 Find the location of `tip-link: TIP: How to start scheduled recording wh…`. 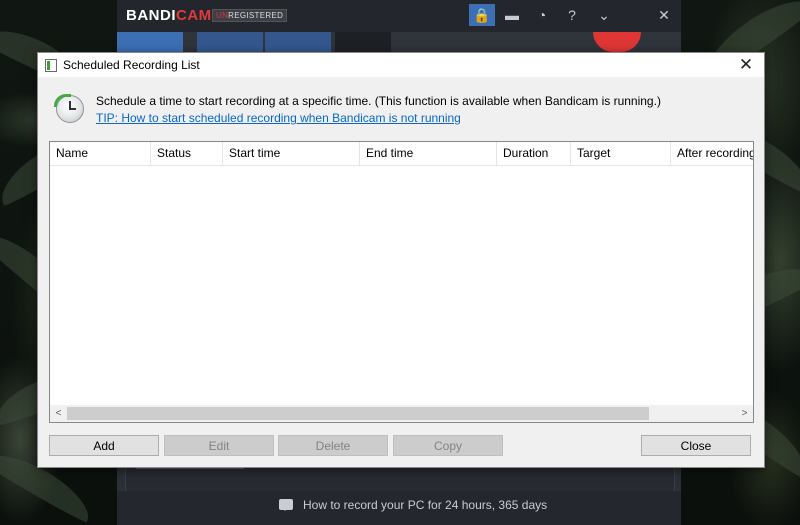

tip-link: TIP: How to start scheduled recording wh… is located at coordinates (278, 118).